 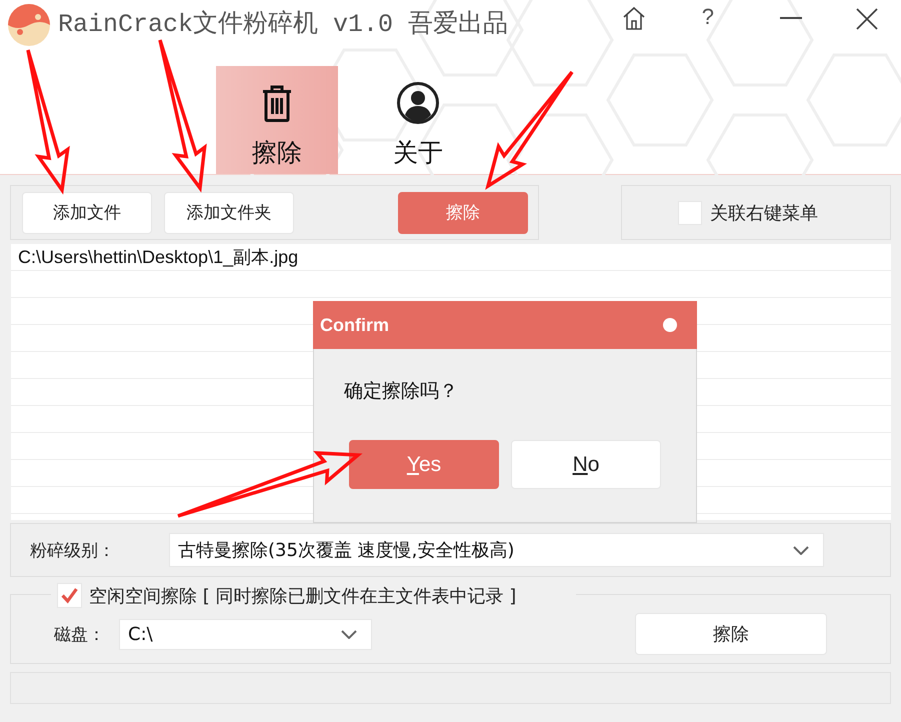 I want to click on home-icon, so click(x=634, y=18).